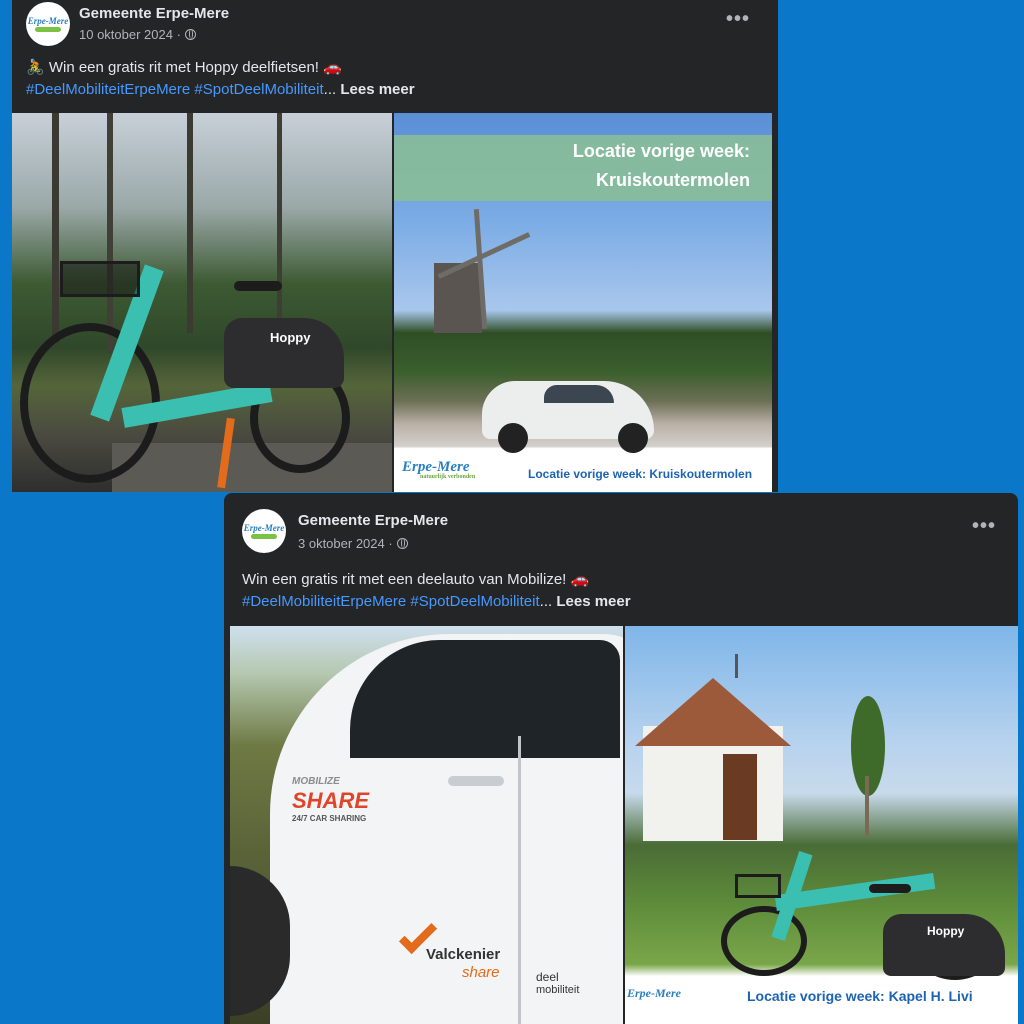 This screenshot has width=1024, height=1024. Describe the element at coordinates (661, 151) in the screenshot. I see `banner-title: Locatie vorige week:` at that location.